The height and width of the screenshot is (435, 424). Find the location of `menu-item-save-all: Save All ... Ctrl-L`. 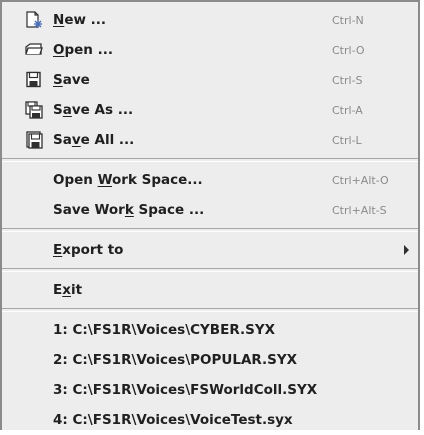

menu-item-save-all: Save All ... Ctrl-L is located at coordinates (210, 140).